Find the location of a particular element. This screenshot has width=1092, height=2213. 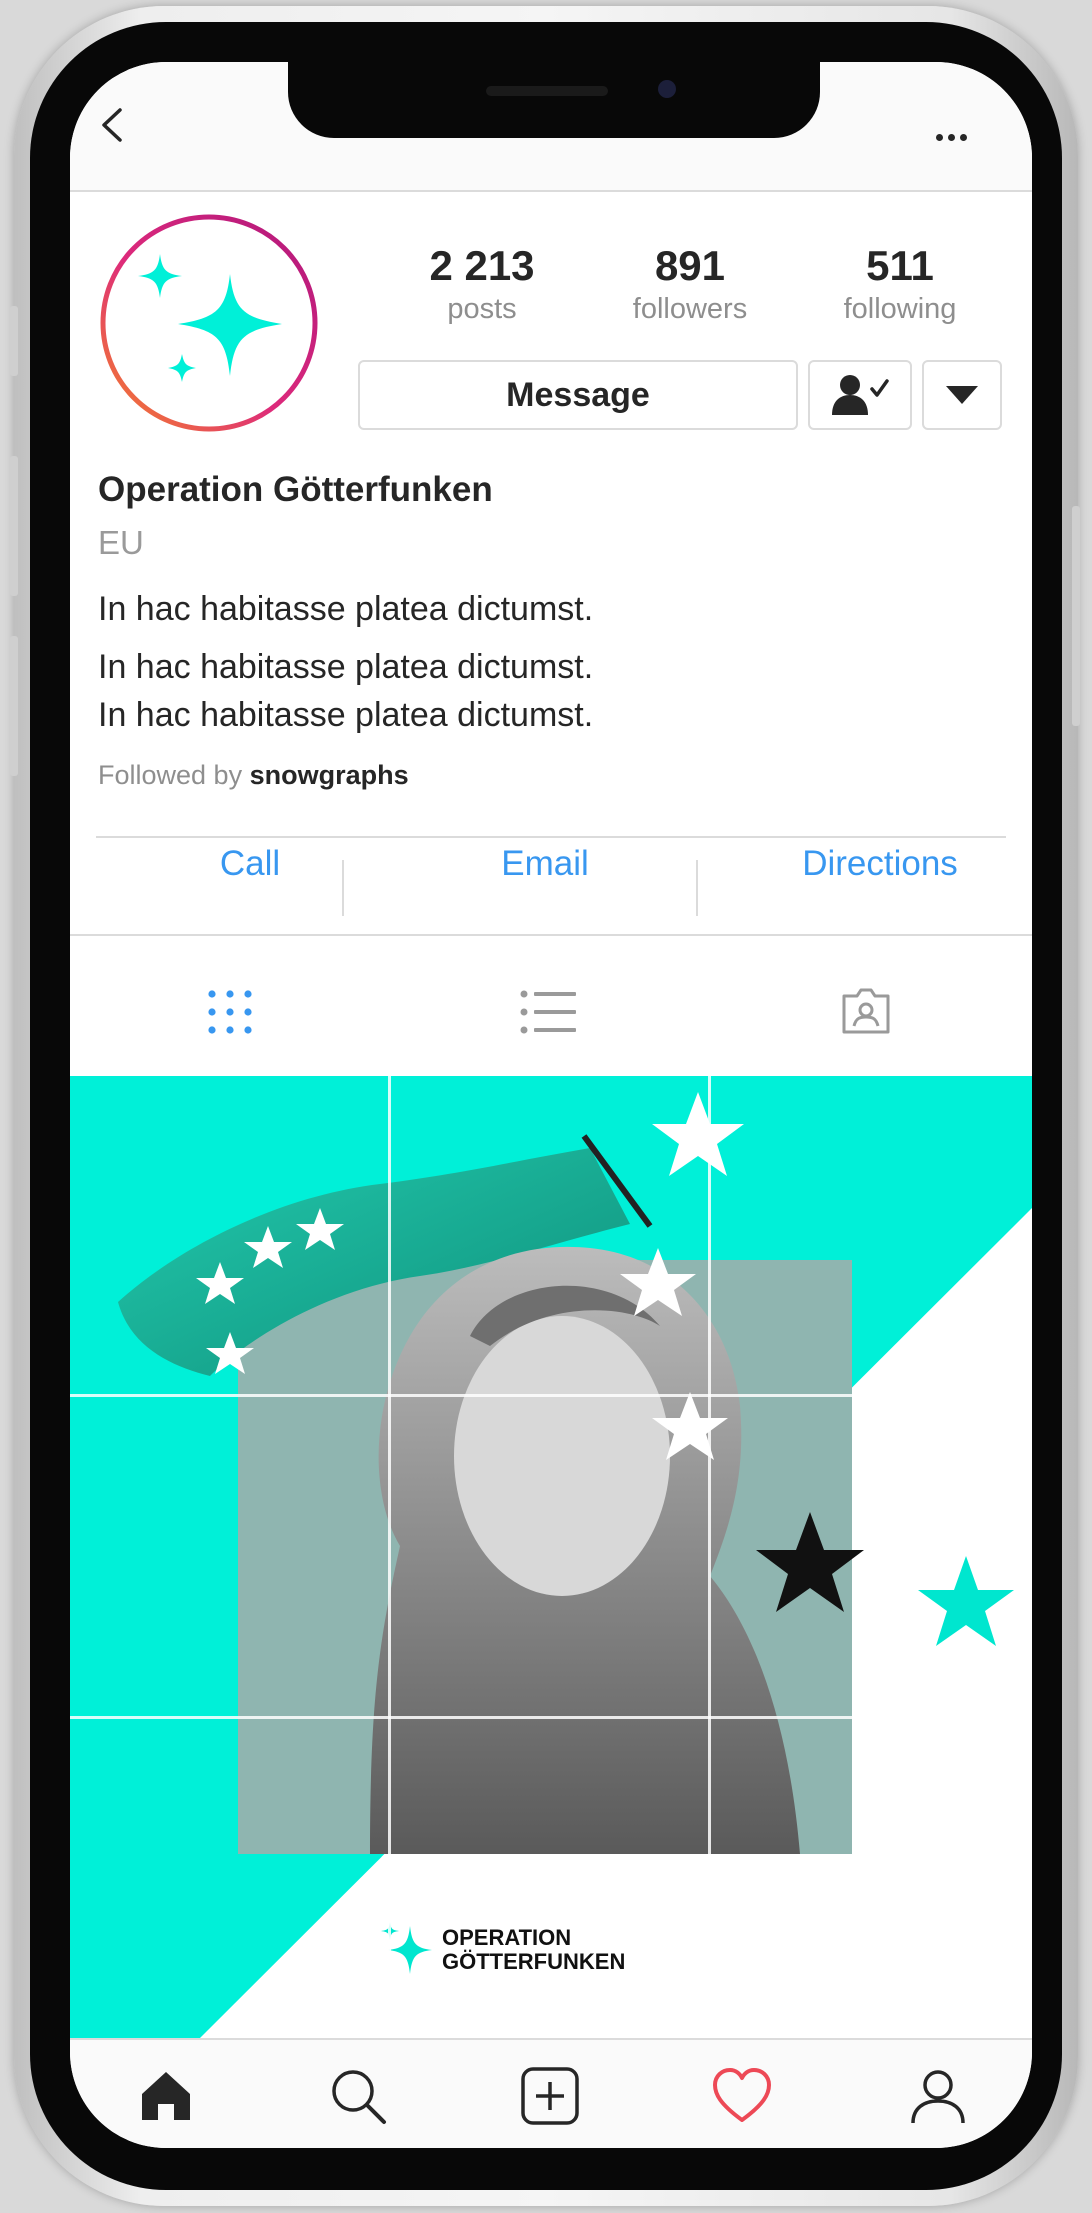

profile-icon is located at coordinates (938, 2096).